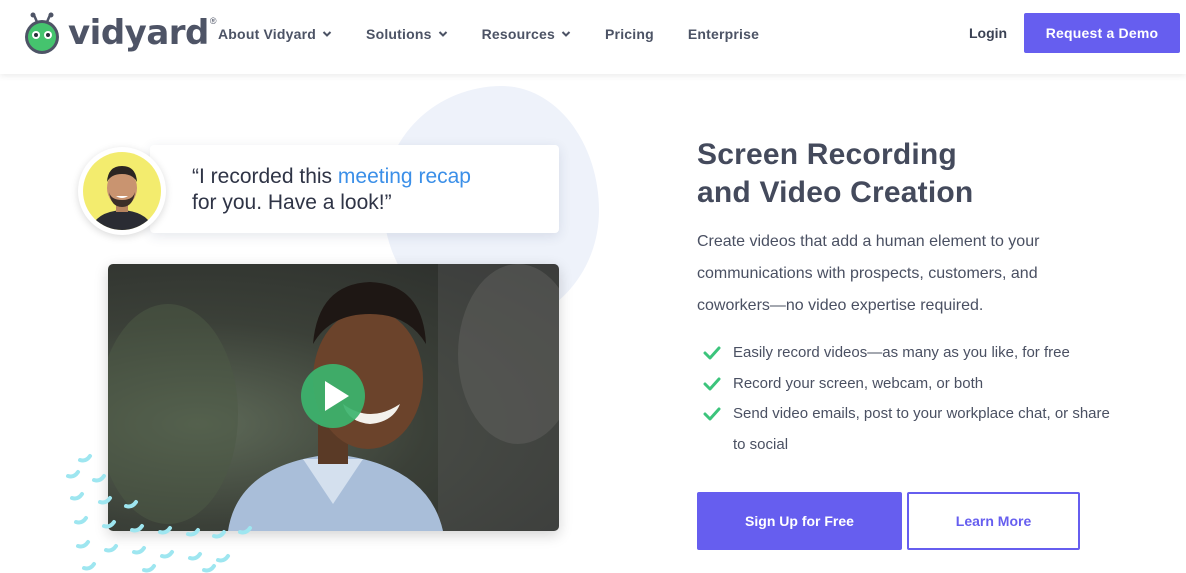  I want to click on nav-label: Solutions, so click(399, 34).